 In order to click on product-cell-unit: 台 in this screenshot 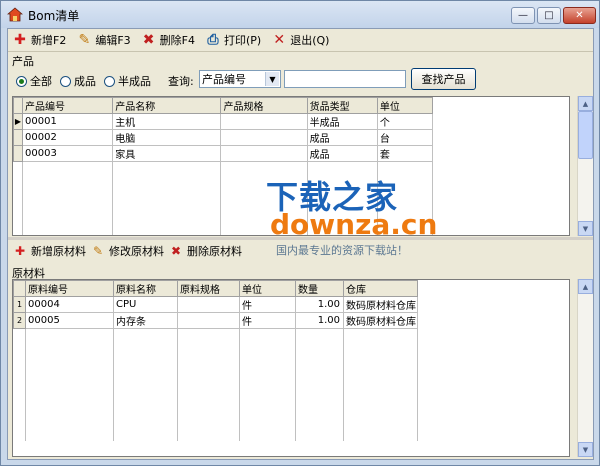, I will do `click(405, 137)`.